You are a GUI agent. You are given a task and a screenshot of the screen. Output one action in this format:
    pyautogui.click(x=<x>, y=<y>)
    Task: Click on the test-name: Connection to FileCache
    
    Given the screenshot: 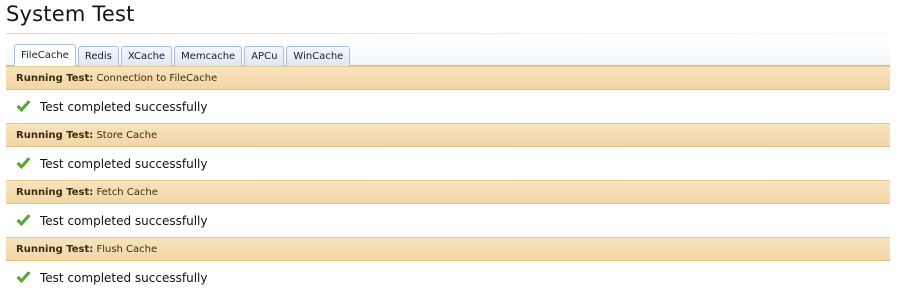 What is the action you would take?
    pyautogui.click(x=157, y=78)
    